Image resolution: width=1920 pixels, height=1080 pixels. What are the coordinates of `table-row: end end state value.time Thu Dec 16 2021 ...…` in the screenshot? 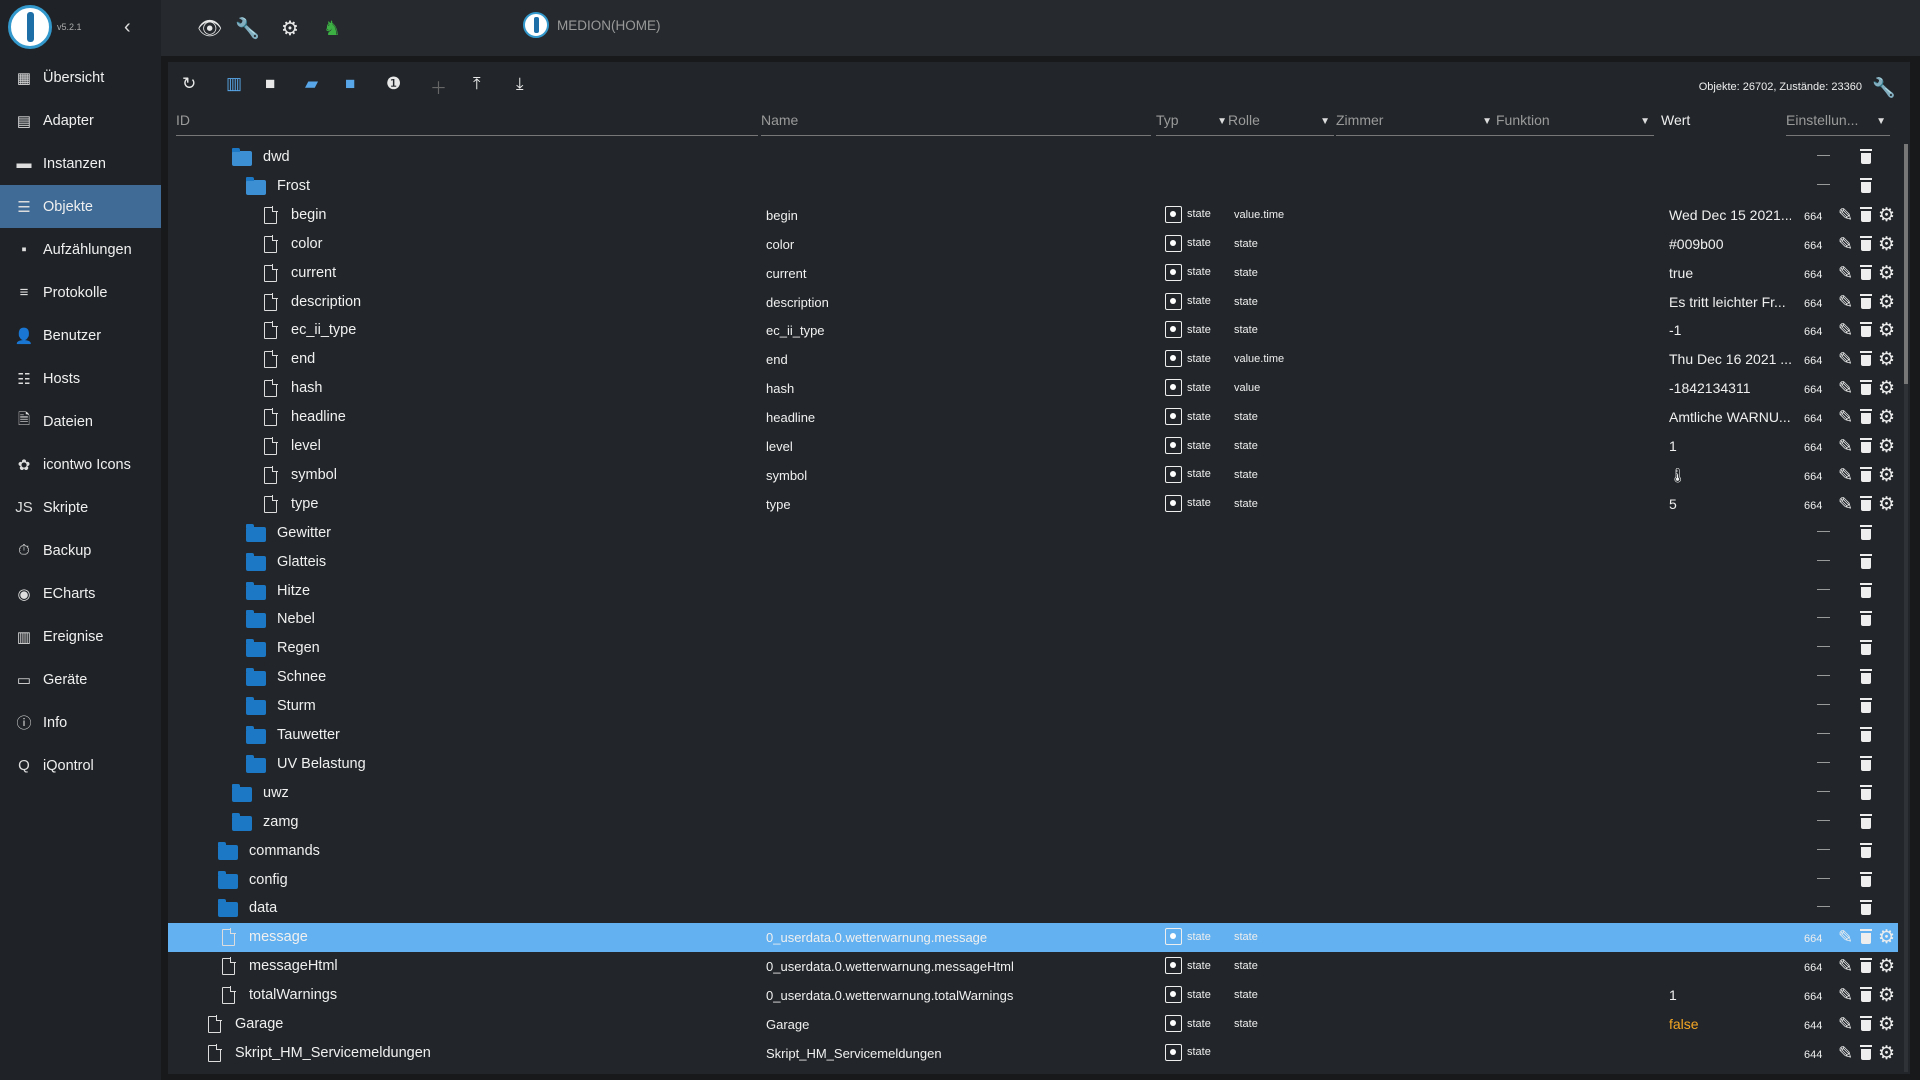 It's located at (1033, 359).